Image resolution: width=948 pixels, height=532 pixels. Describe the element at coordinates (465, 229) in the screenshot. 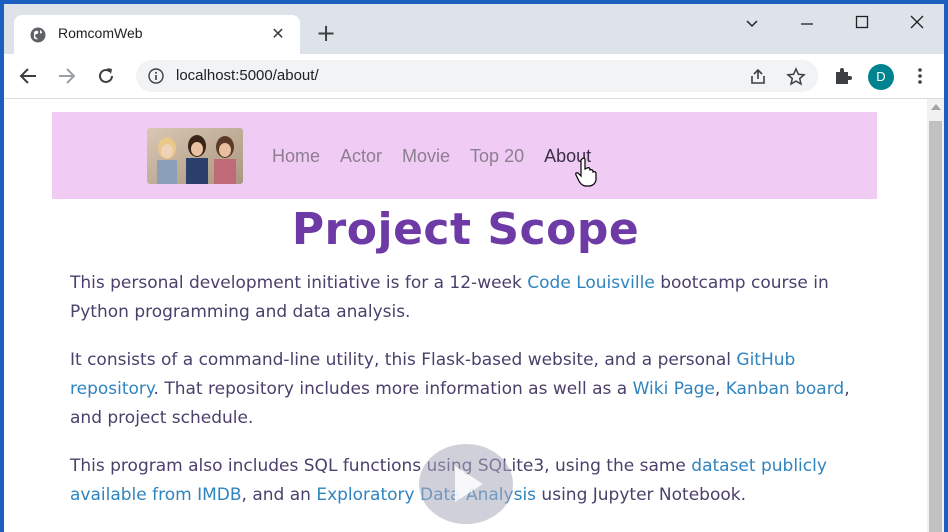

I see `page-title: Project Scope` at that location.